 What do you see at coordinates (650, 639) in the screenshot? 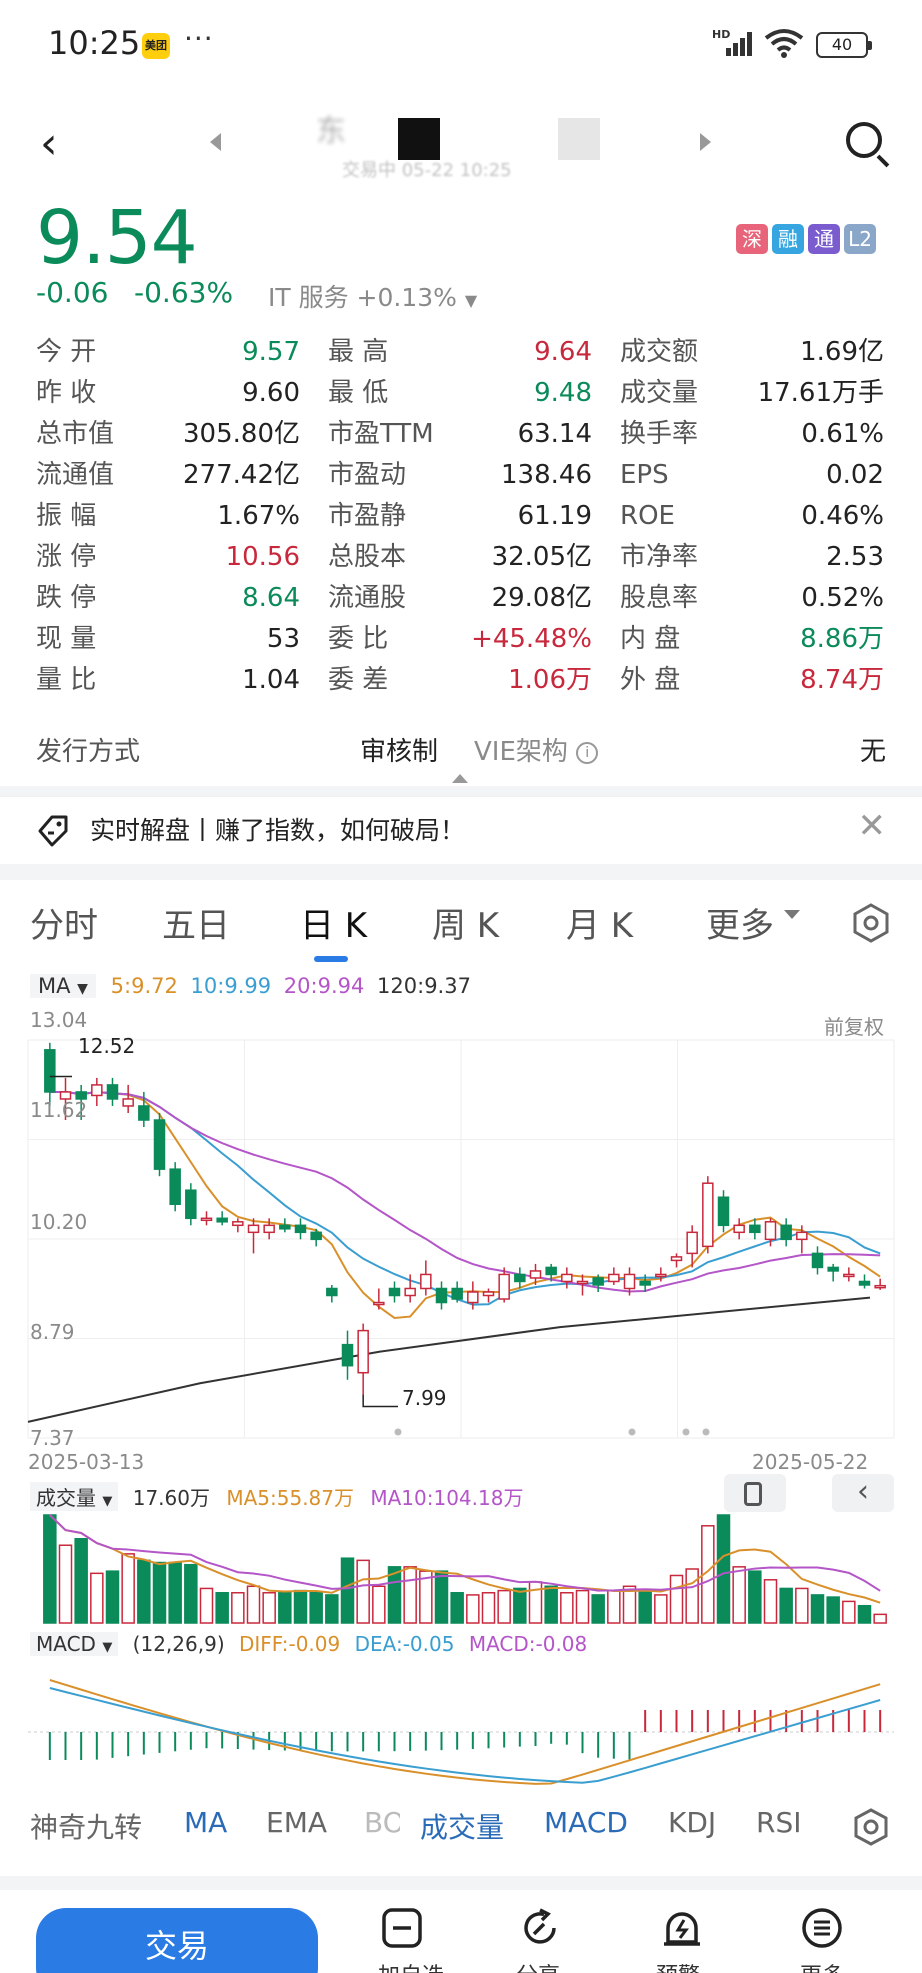
I see `quote-label: 内 盘` at bounding box center [650, 639].